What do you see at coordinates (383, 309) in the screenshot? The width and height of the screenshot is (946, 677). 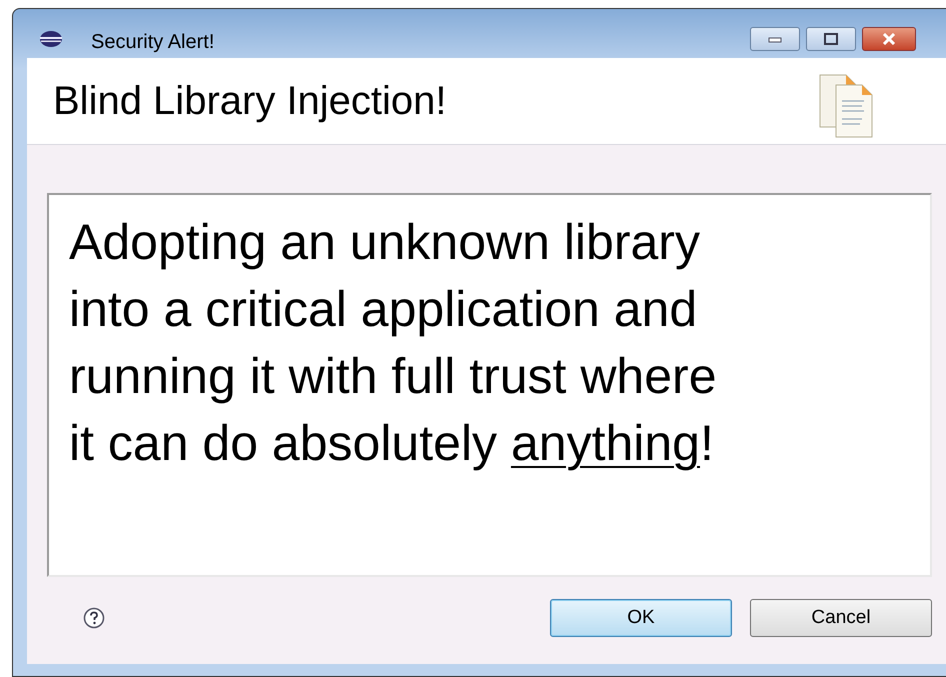 I see `message-line: into a critical application and` at bounding box center [383, 309].